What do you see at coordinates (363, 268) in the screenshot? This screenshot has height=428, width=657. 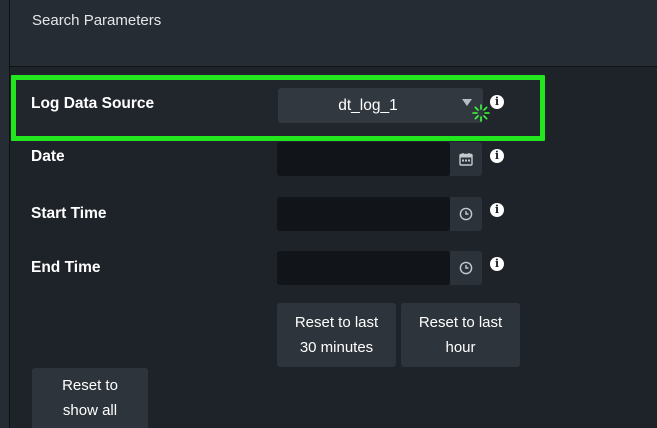 I see `end-time-input` at bounding box center [363, 268].